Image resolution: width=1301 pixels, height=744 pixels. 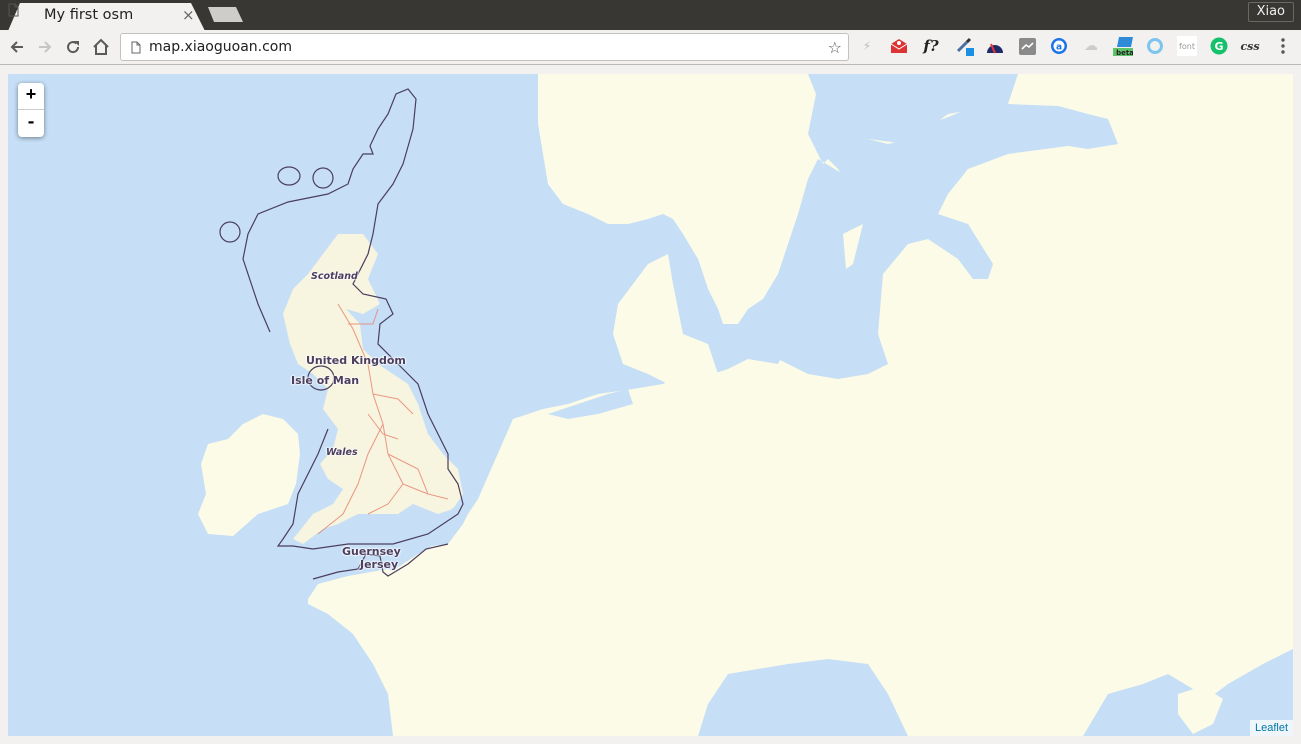 What do you see at coordinates (230, 232) in the screenshot?
I see `border-ring-stkilda` at bounding box center [230, 232].